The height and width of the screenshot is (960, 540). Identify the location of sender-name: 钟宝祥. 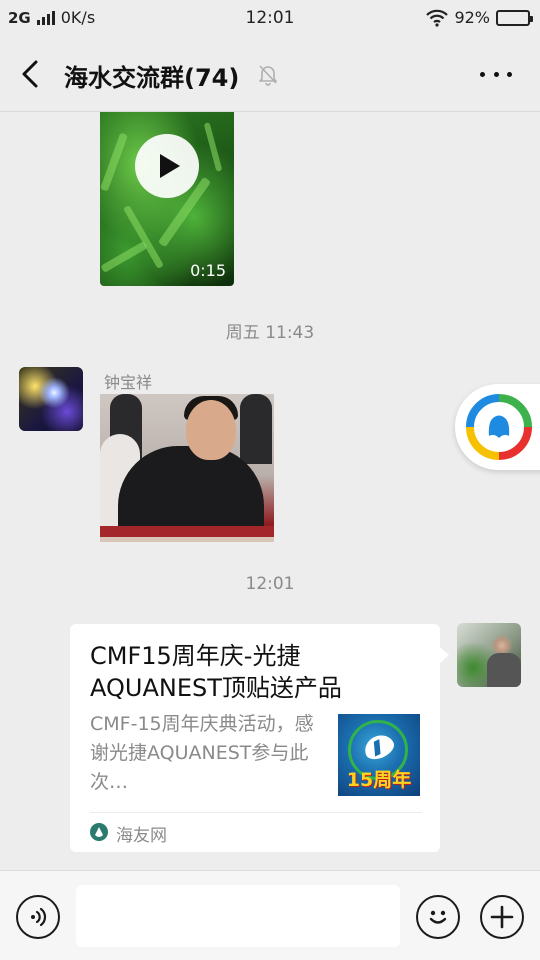
(128, 382).